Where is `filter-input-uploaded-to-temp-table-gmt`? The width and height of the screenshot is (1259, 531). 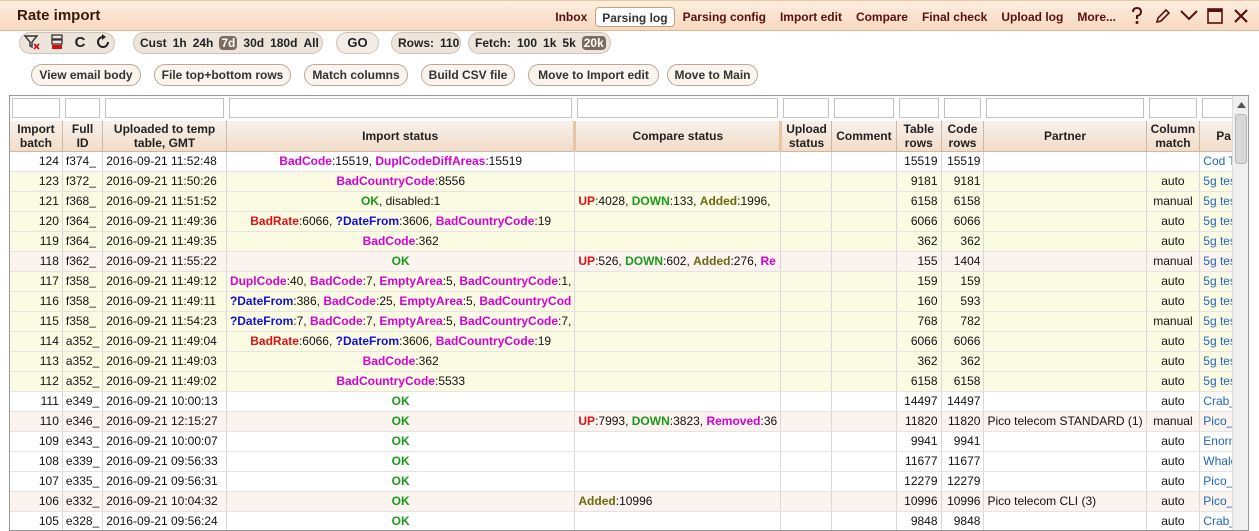
filter-input-uploaded-to-temp-table-gmt is located at coordinates (164, 108).